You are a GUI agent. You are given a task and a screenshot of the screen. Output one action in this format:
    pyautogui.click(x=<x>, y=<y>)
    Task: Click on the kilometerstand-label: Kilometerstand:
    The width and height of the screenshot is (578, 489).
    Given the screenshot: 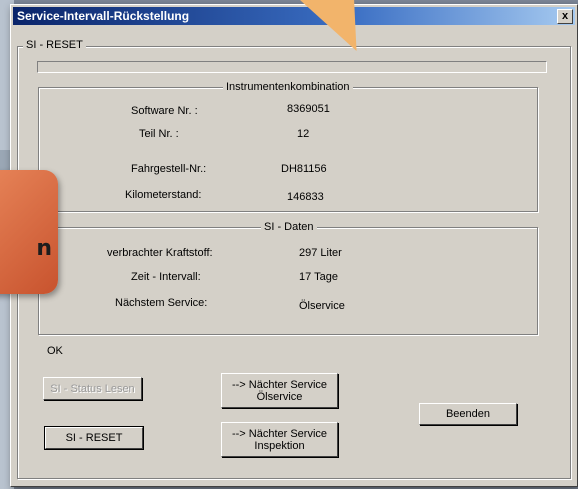 What is the action you would take?
    pyautogui.click(x=163, y=195)
    